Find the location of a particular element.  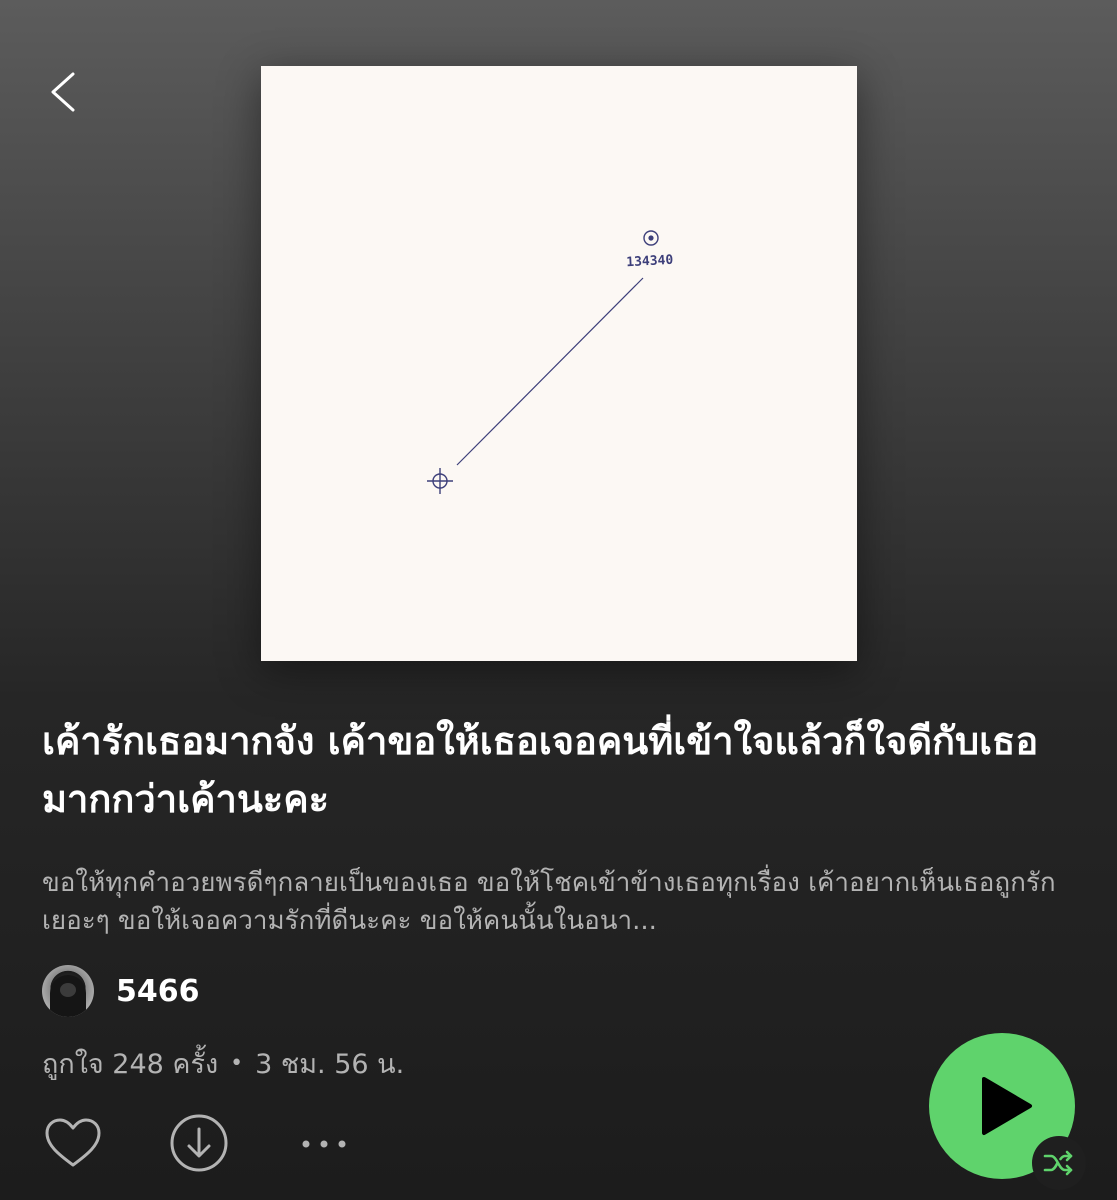

owner-name: 5466 is located at coordinates (158, 991).